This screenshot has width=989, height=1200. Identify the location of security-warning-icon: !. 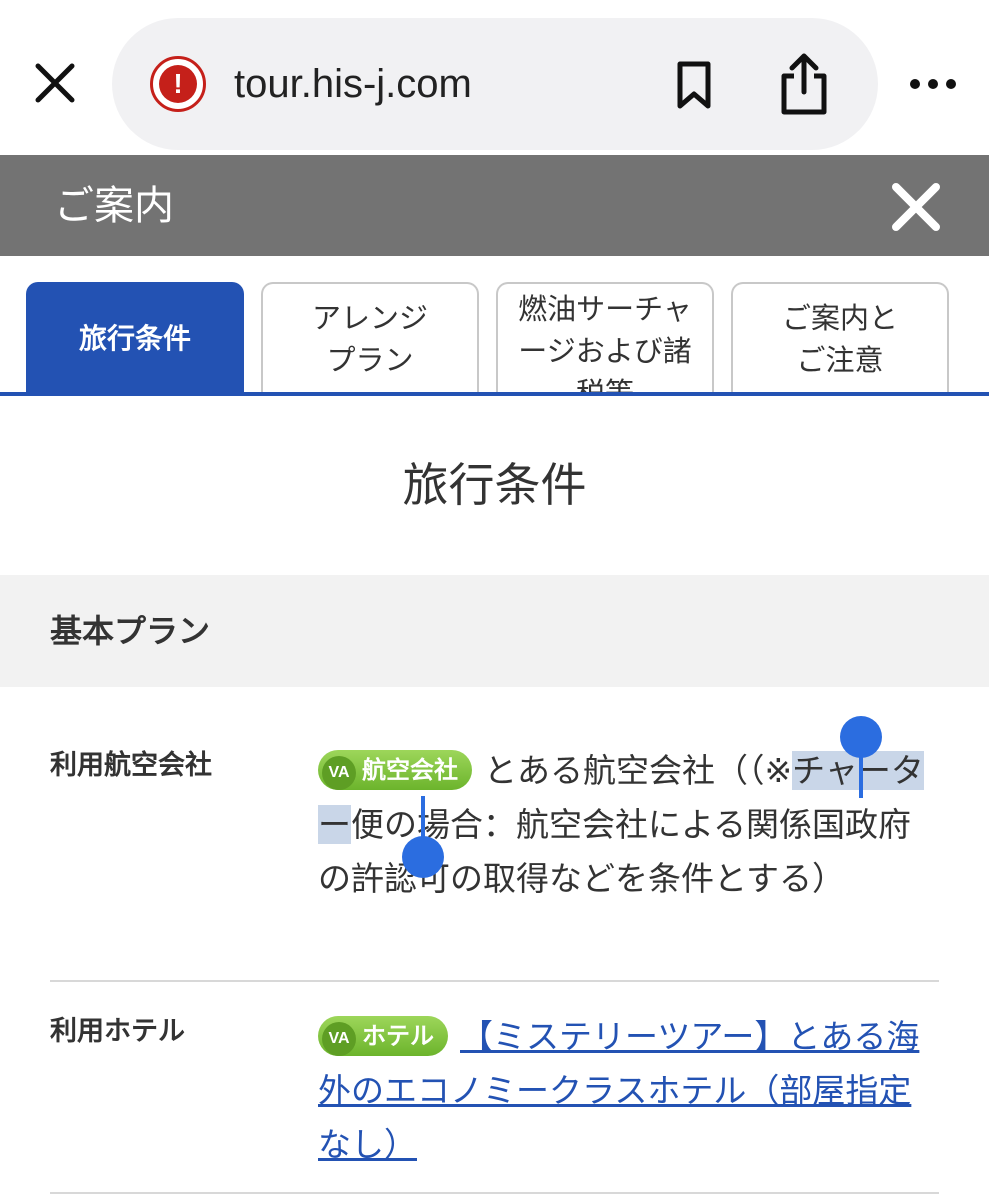
(178, 84).